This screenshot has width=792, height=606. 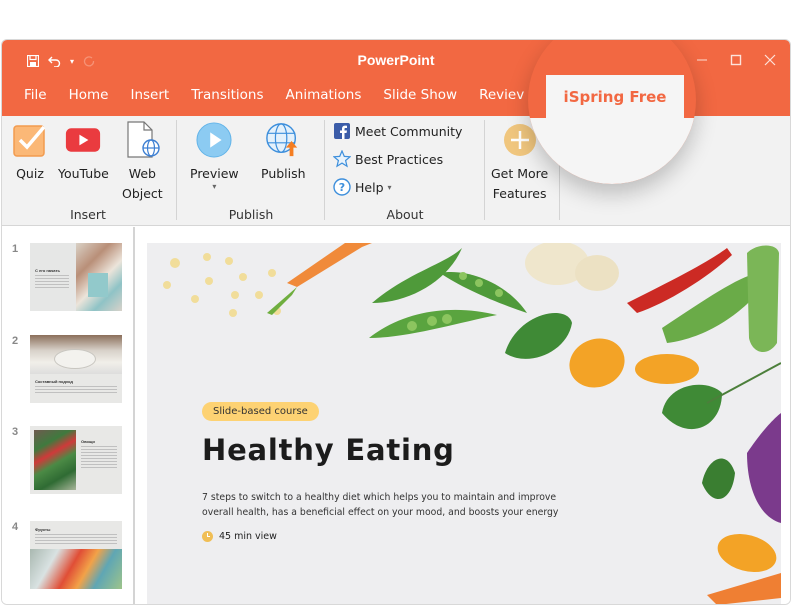 I want to click on help-icon: ?, so click(x=342, y=187).